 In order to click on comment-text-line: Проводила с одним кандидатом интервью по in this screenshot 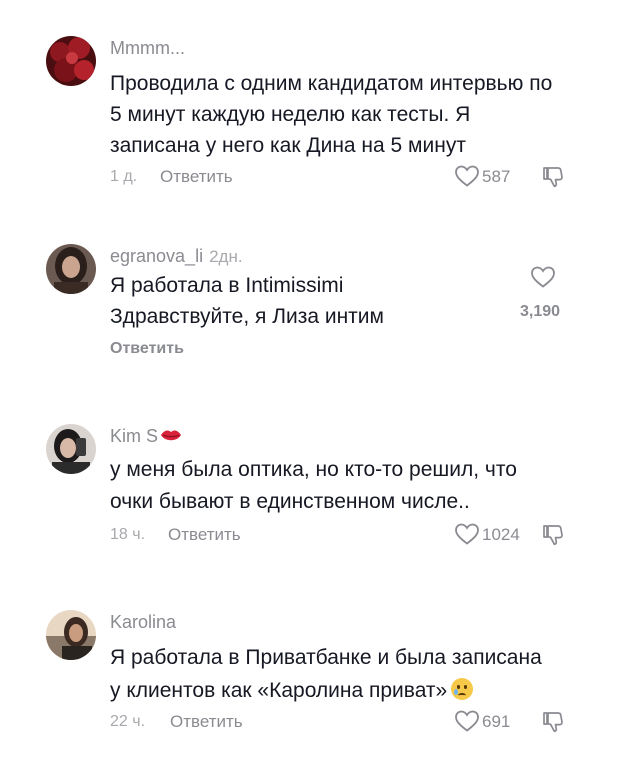, I will do `click(331, 83)`.